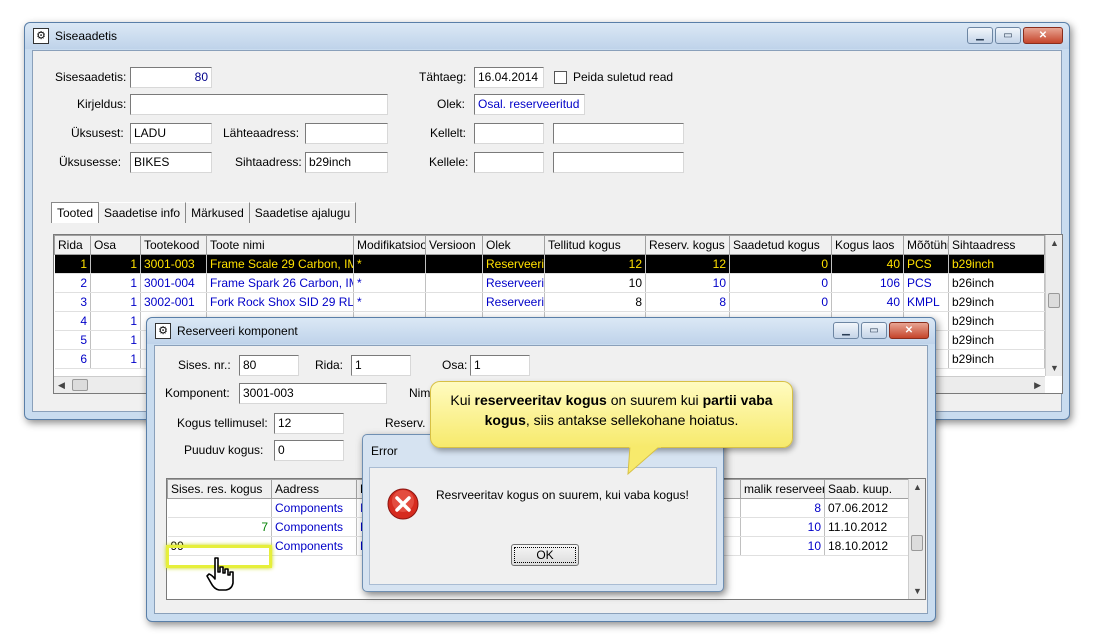  I want to click on rida-field: 1, so click(381, 365).